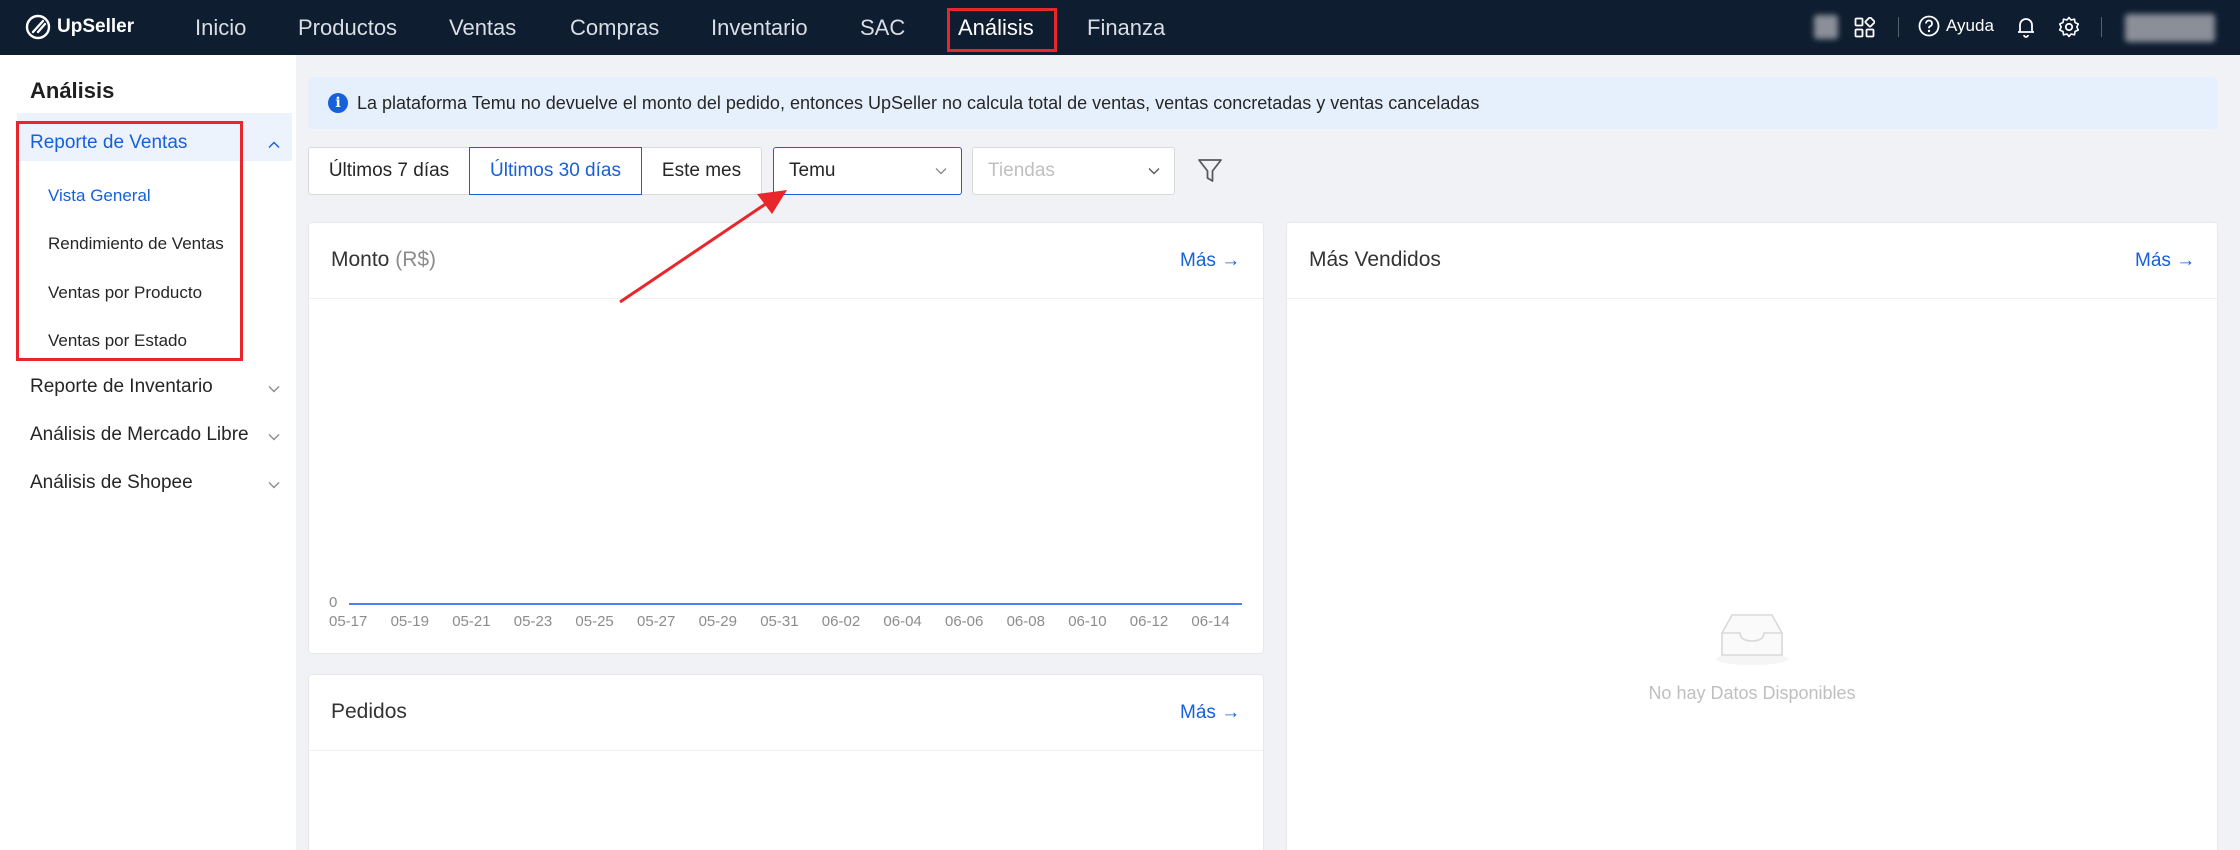 Image resolution: width=2240 pixels, height=850 pixels. I want to click on amount-card-title: Monto (R$), so click(383, 260).